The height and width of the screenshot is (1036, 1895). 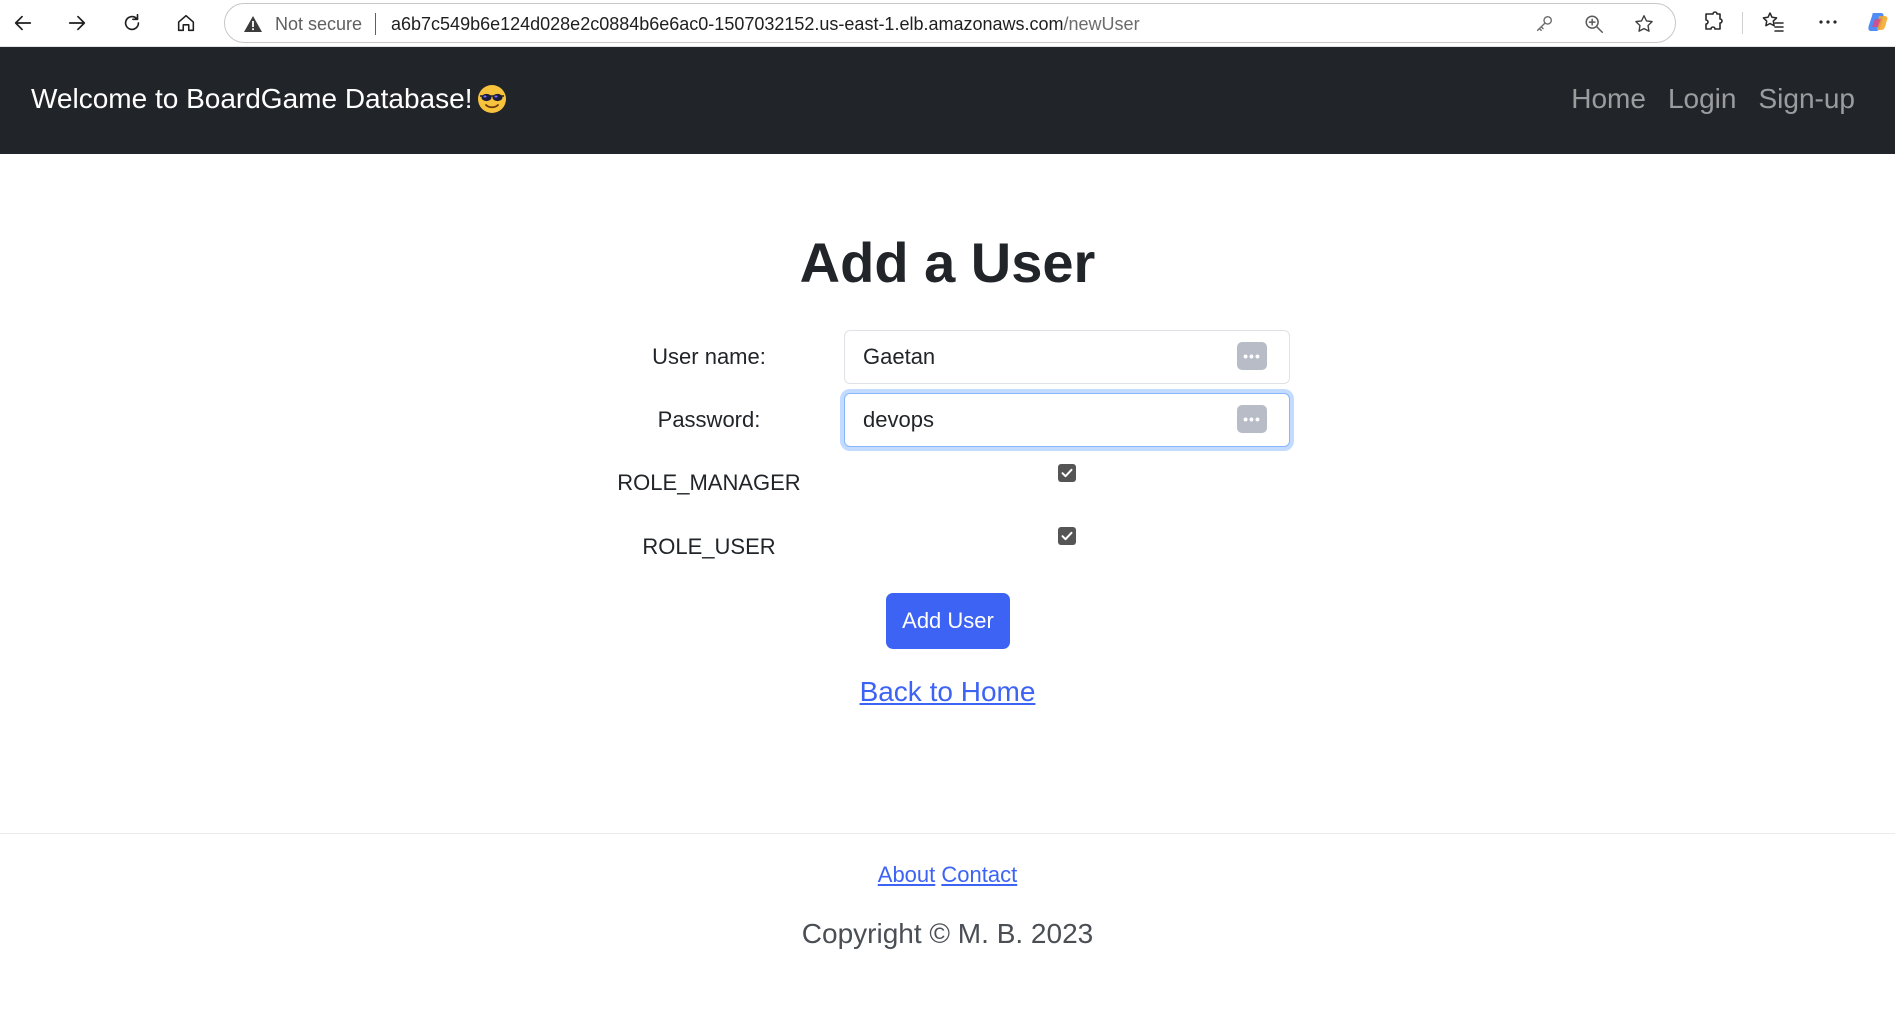 I want to click on nav-links: Home Login Sign-up, so click(x=1713, y=99).